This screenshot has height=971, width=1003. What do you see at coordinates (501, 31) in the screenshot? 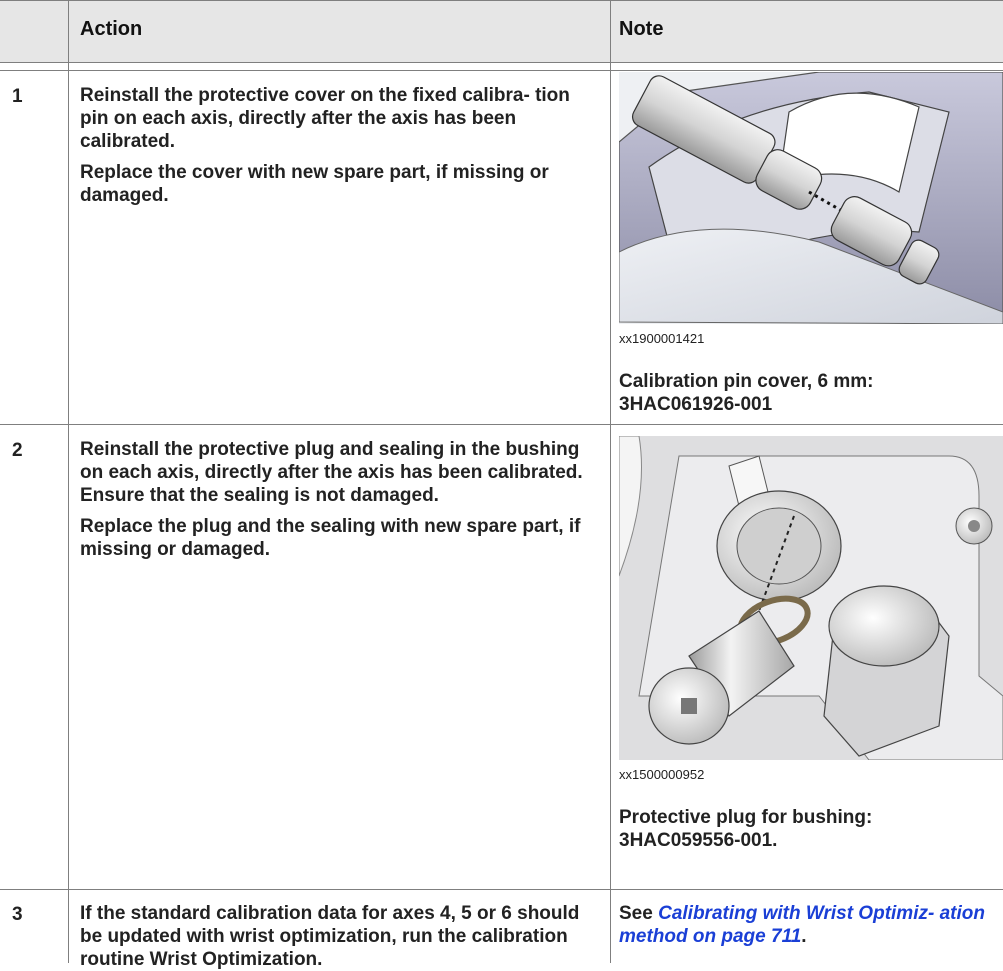
I see `table-header: Action Note` at bounding box center [501, 31].